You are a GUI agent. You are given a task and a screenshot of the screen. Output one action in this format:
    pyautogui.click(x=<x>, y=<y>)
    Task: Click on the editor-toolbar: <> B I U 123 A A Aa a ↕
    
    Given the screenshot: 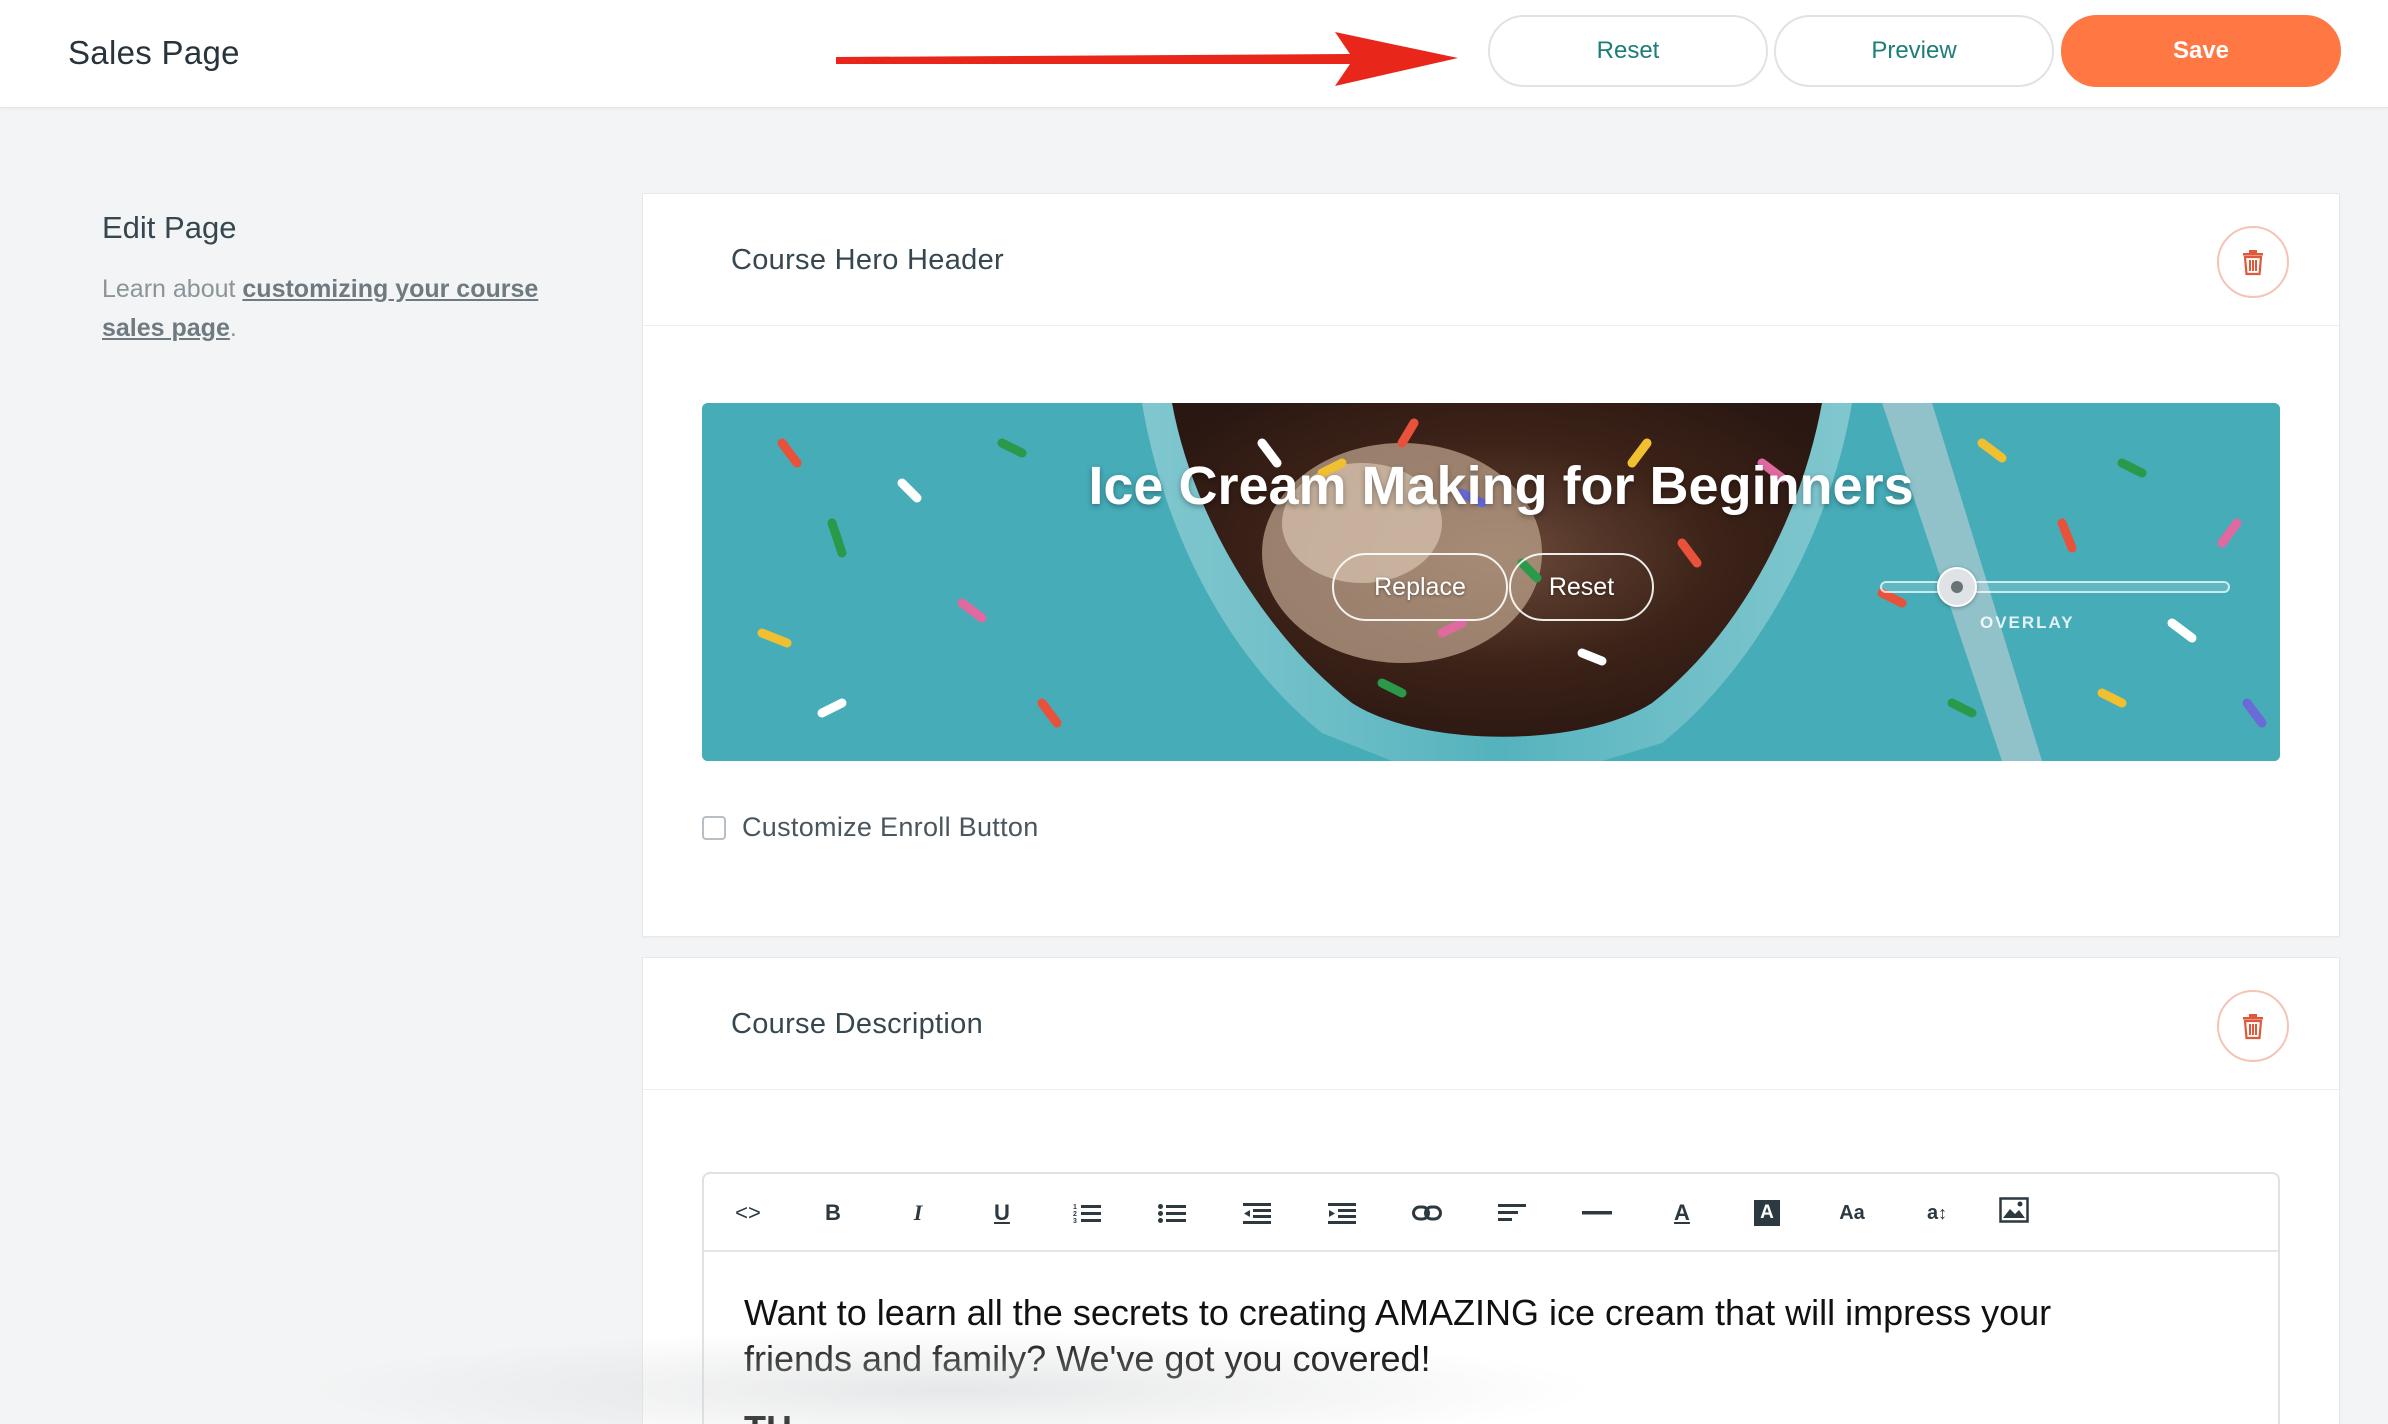 What is the action you would take?
    pyautogui.click(x=1491, y=1213)
    